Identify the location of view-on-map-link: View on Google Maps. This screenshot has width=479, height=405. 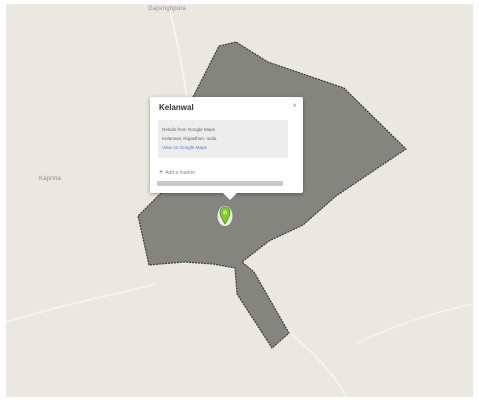
(184, 147).